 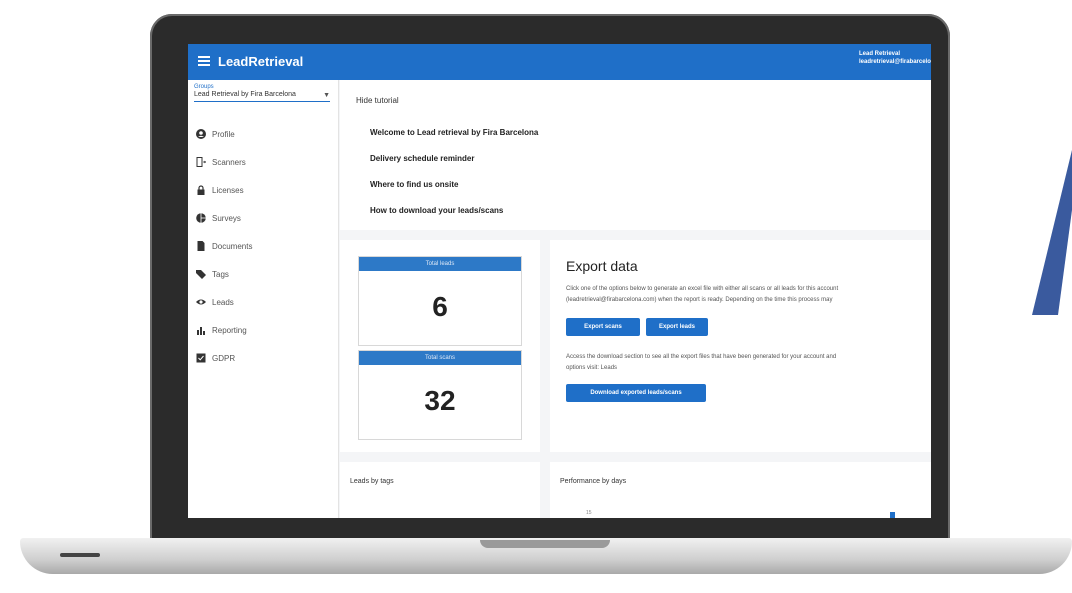 I want to click on export-scans-button: Export scans, so click(x=603, y=327).